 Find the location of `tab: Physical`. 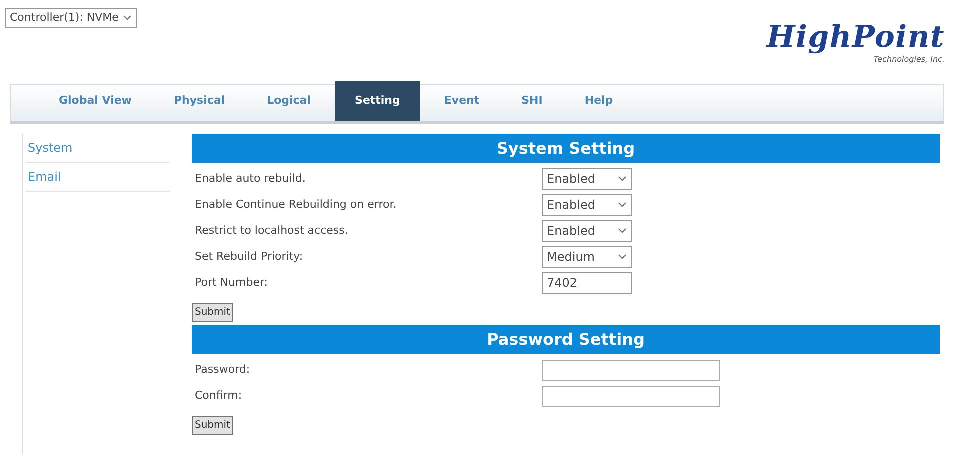

tab: Physical is located at coordinates (200, 101).